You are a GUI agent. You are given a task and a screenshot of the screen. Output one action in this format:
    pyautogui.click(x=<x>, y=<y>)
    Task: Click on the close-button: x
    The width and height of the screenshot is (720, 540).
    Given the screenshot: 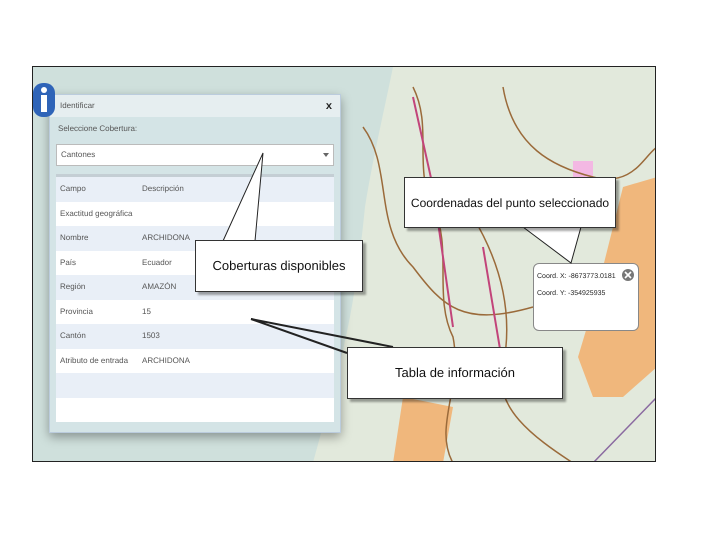 What is the action you would take?
    pyautogui.click(x=329, y=106)
    